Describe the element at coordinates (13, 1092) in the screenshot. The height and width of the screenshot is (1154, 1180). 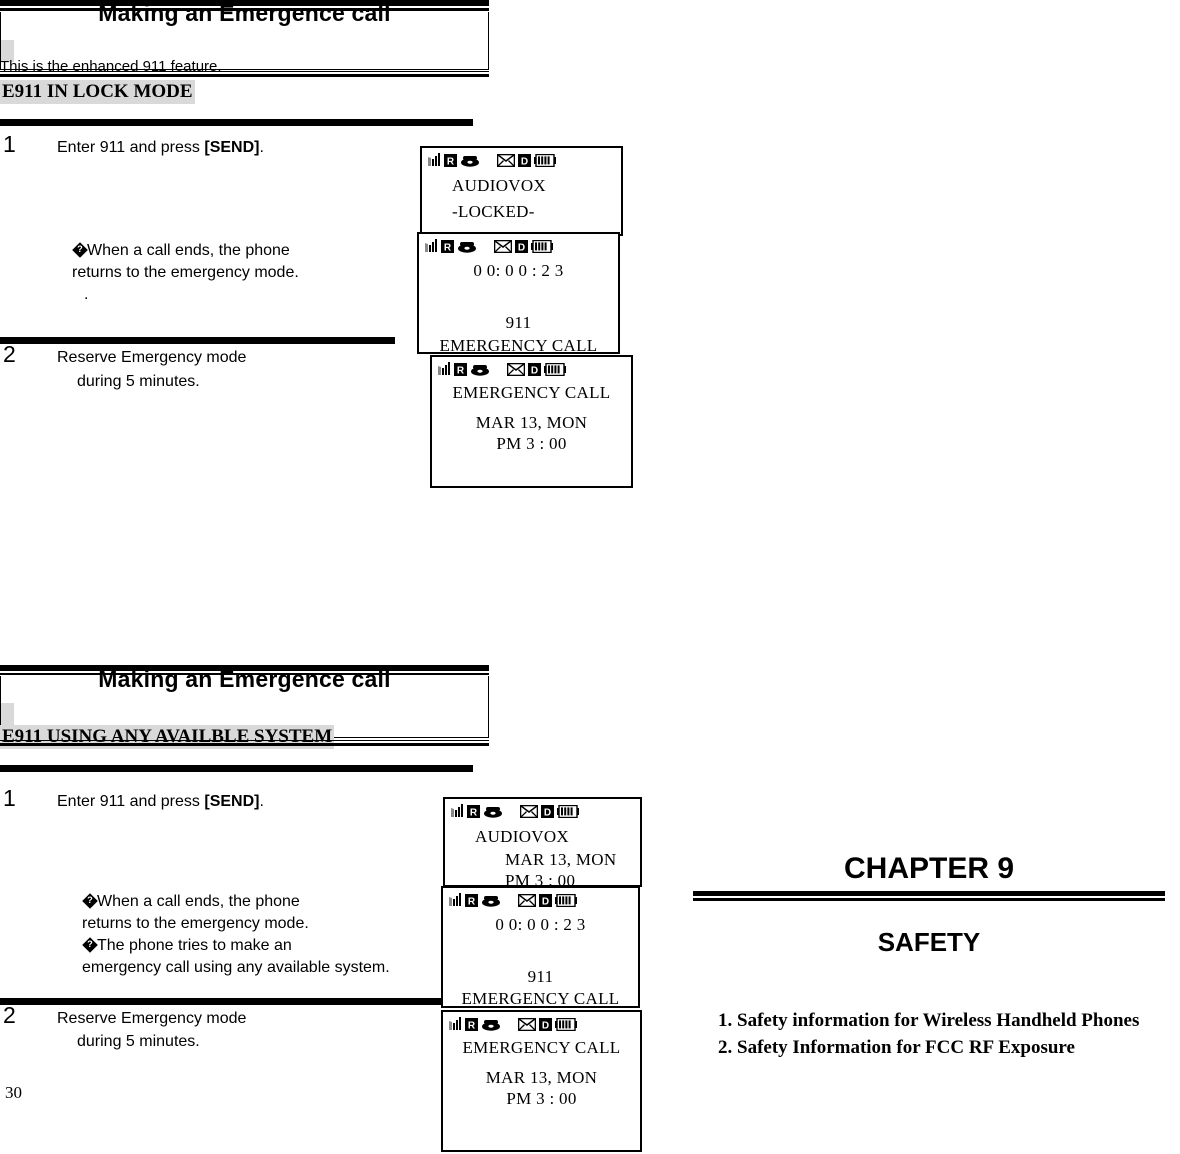
I see `page-number: 30` at that location.